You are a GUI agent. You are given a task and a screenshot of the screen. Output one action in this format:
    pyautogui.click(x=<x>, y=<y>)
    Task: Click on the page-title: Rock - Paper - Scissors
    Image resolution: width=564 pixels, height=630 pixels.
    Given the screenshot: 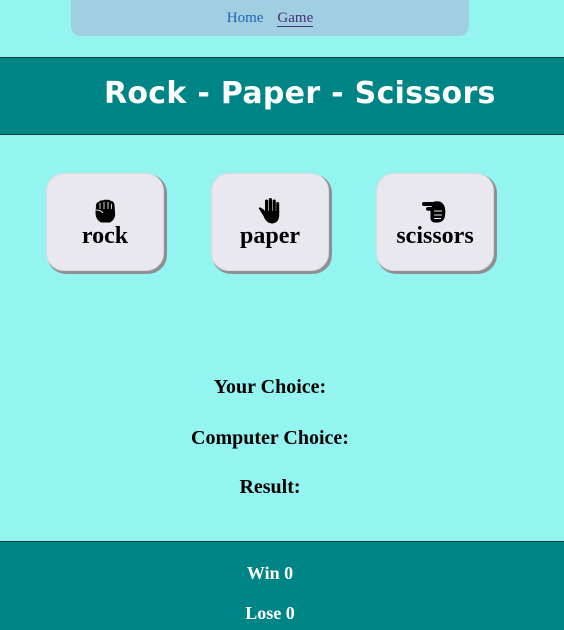 What is the action you would take?
    pyautogui.click(x=300, y=93)
    